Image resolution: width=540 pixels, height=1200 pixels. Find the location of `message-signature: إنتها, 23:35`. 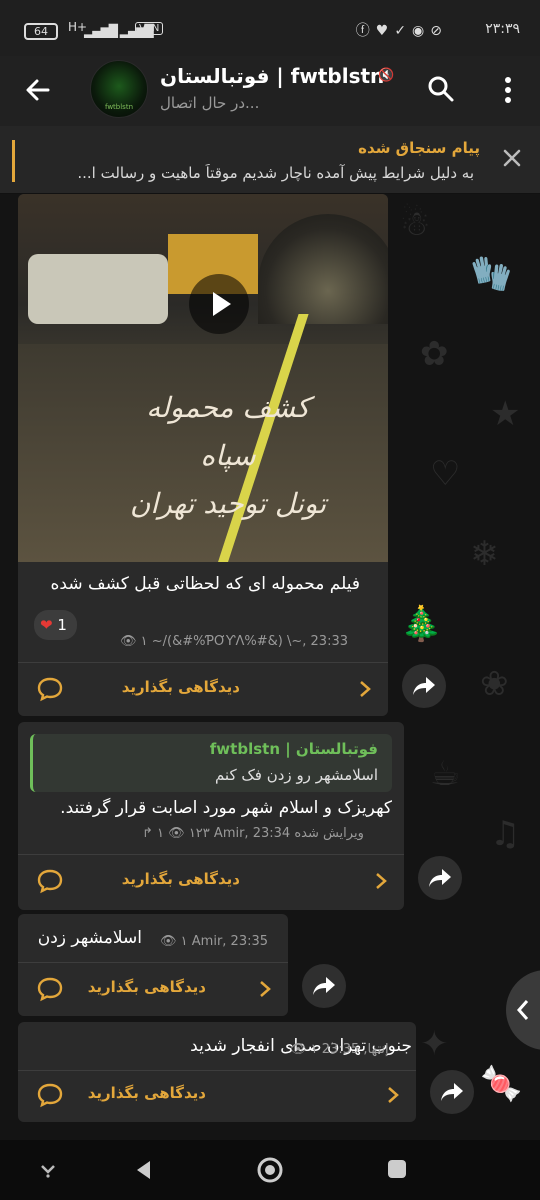

message-signature: إنتها, 23:35 is located at coordinates (355, 1049).